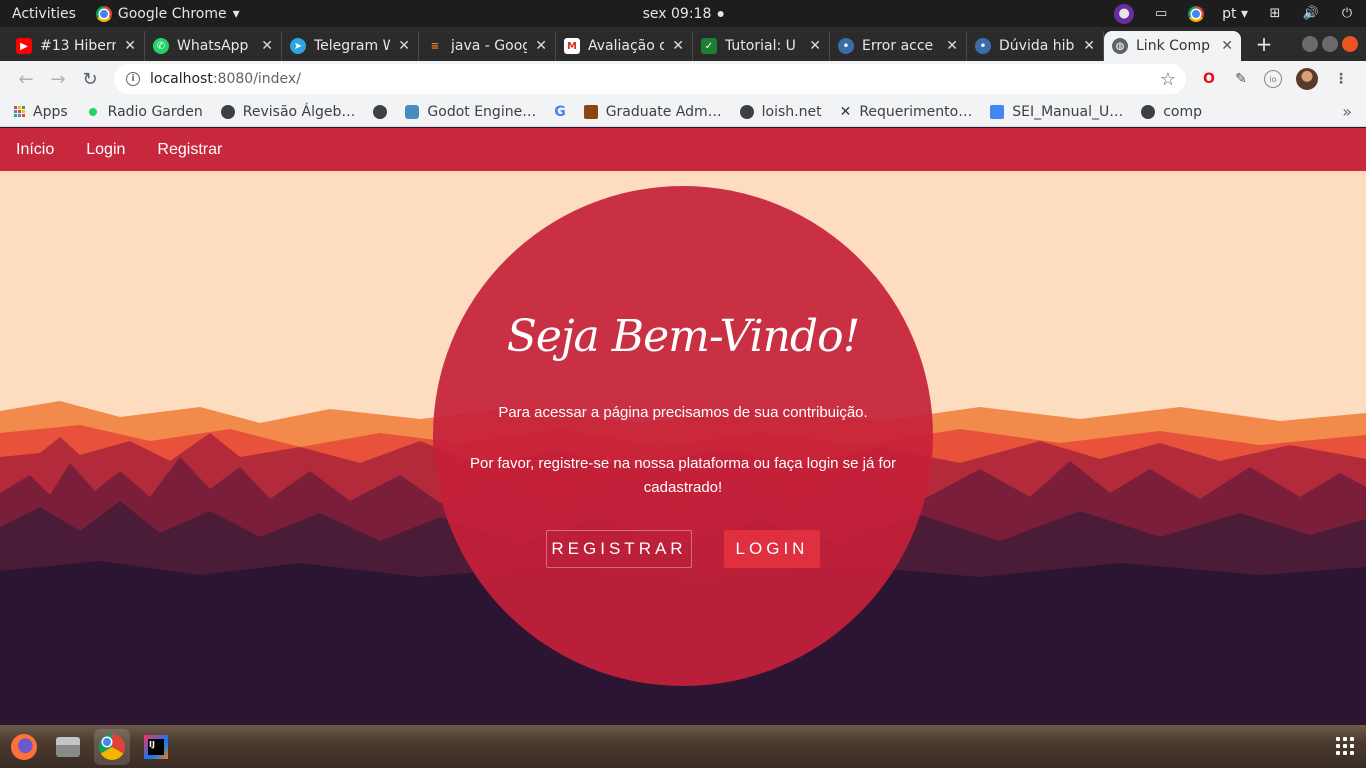 The height and width of the screenshot is (768, 1366). What do you see at coordinates (791, 111) in the screenshot?
I see `bookmark-label: loish.net` at bounding box center [791, 111].